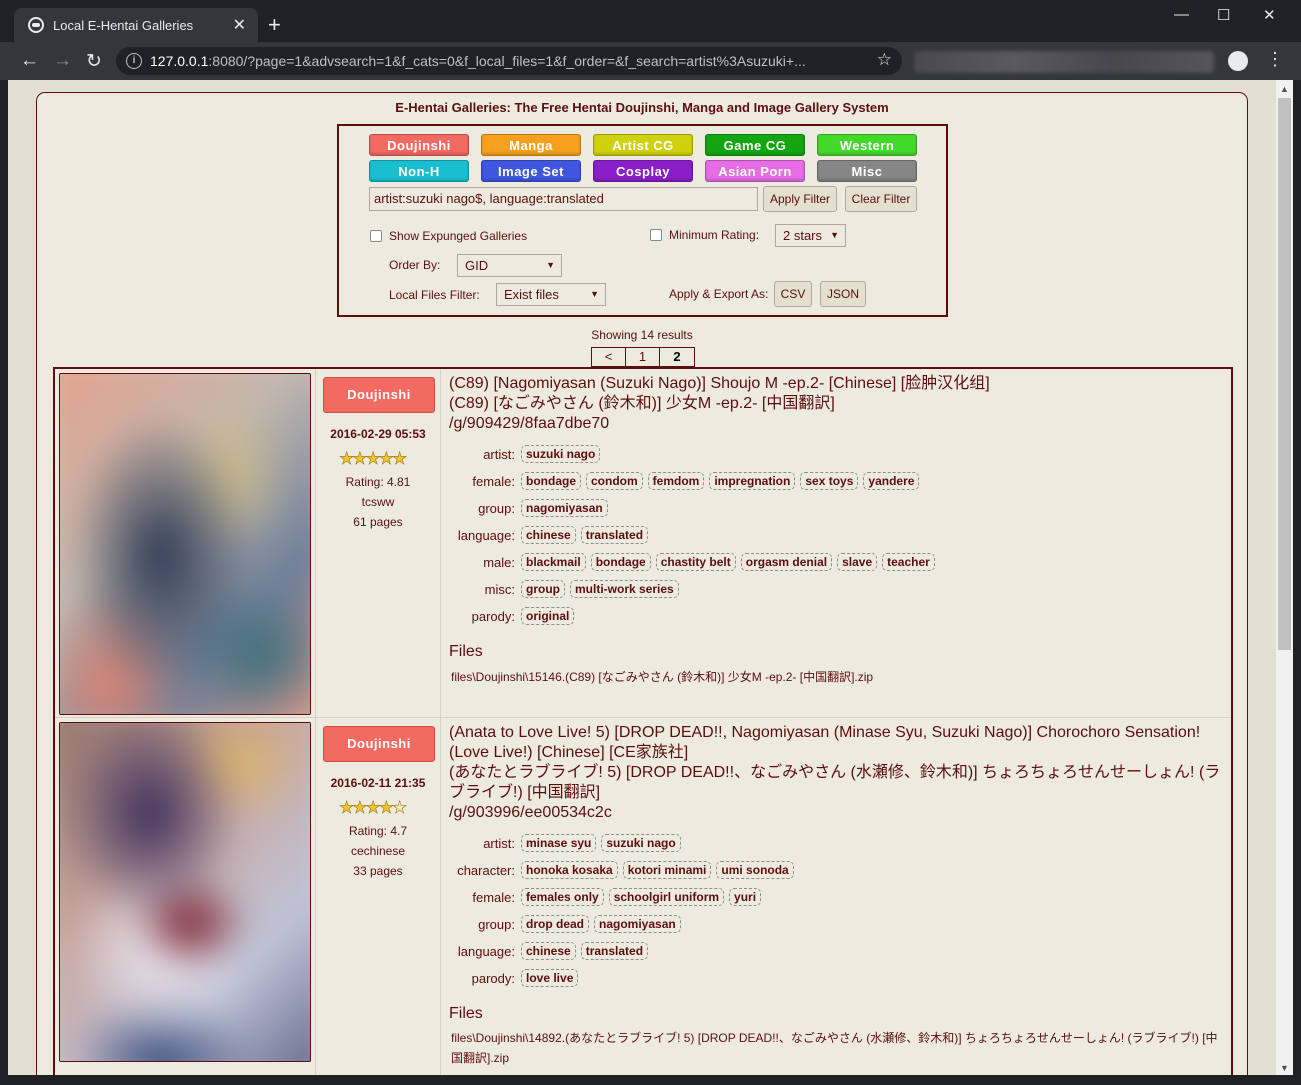 This screenshot has width=1301, height=1085. I want to click on tag-list: nagomiyasan, so click(564, 508).